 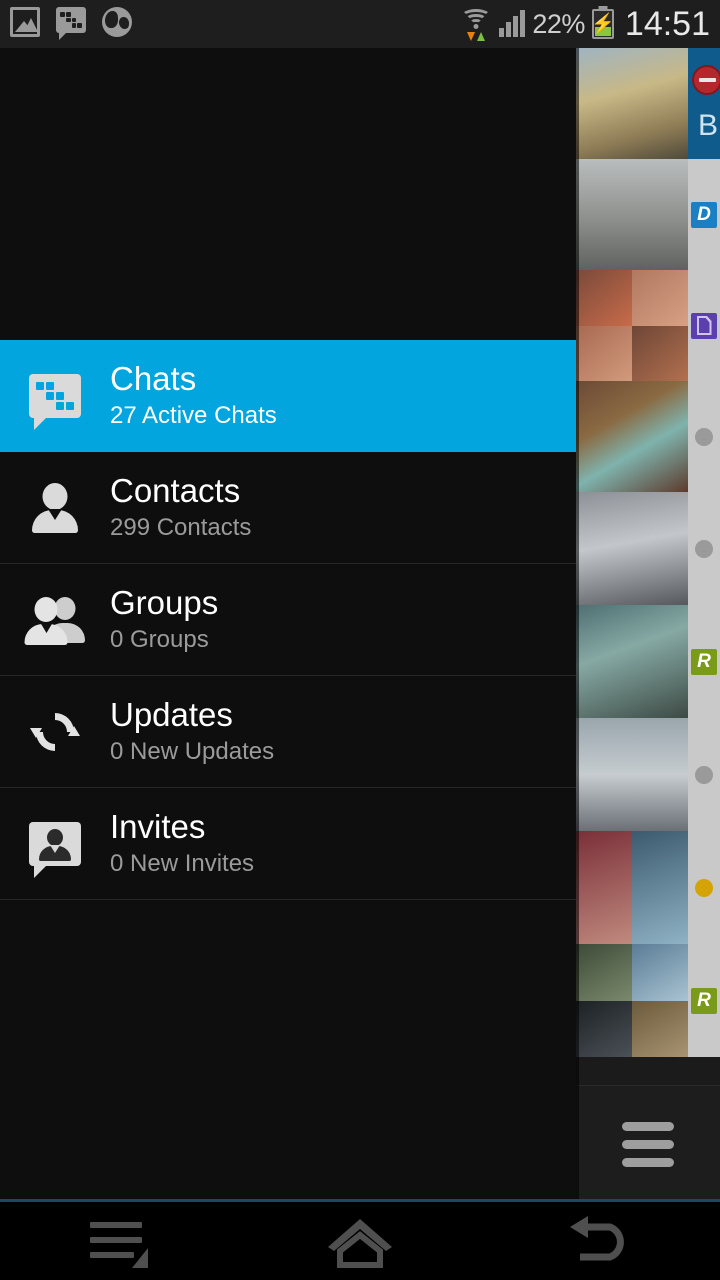 I want to click on sidebar-item-groups: Groups 0 Groups, so click(x=288, y=620).